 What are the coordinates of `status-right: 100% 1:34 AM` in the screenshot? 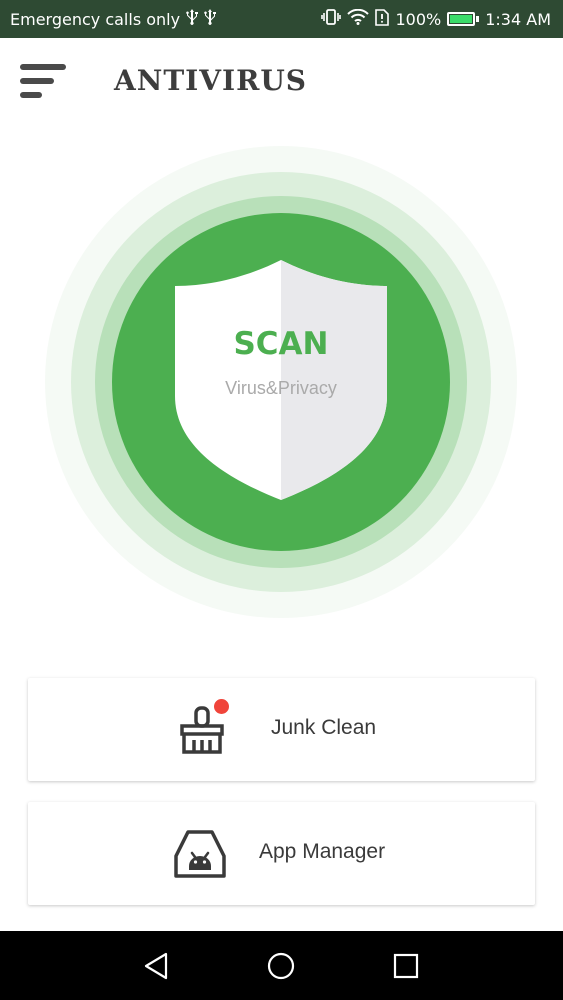 It's located at (436, 19).